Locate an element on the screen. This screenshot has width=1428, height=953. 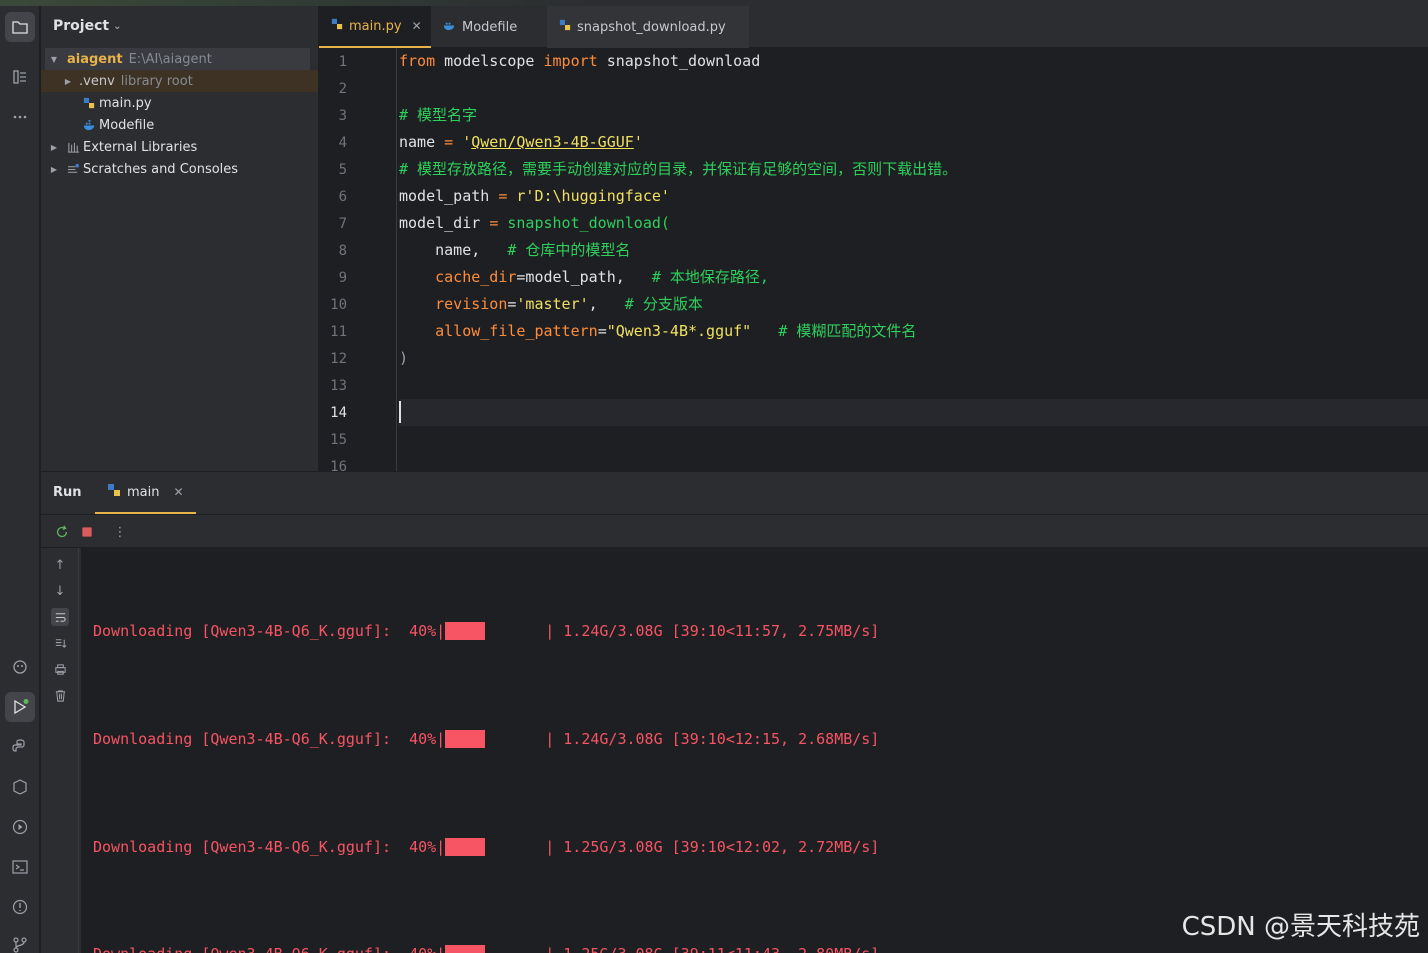
tree-item-label: Modefile is located at coordinates (127, 125).